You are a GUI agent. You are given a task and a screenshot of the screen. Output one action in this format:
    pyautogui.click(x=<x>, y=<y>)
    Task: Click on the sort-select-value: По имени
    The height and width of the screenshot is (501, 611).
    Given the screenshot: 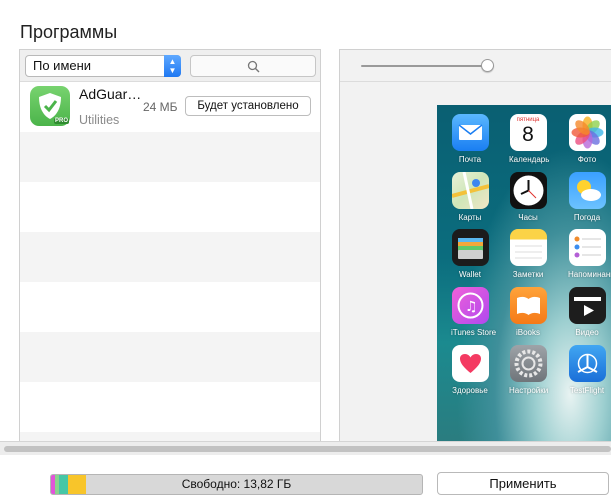 What is the action you would take?
    pyautogui.click(x=62, y=65)
    